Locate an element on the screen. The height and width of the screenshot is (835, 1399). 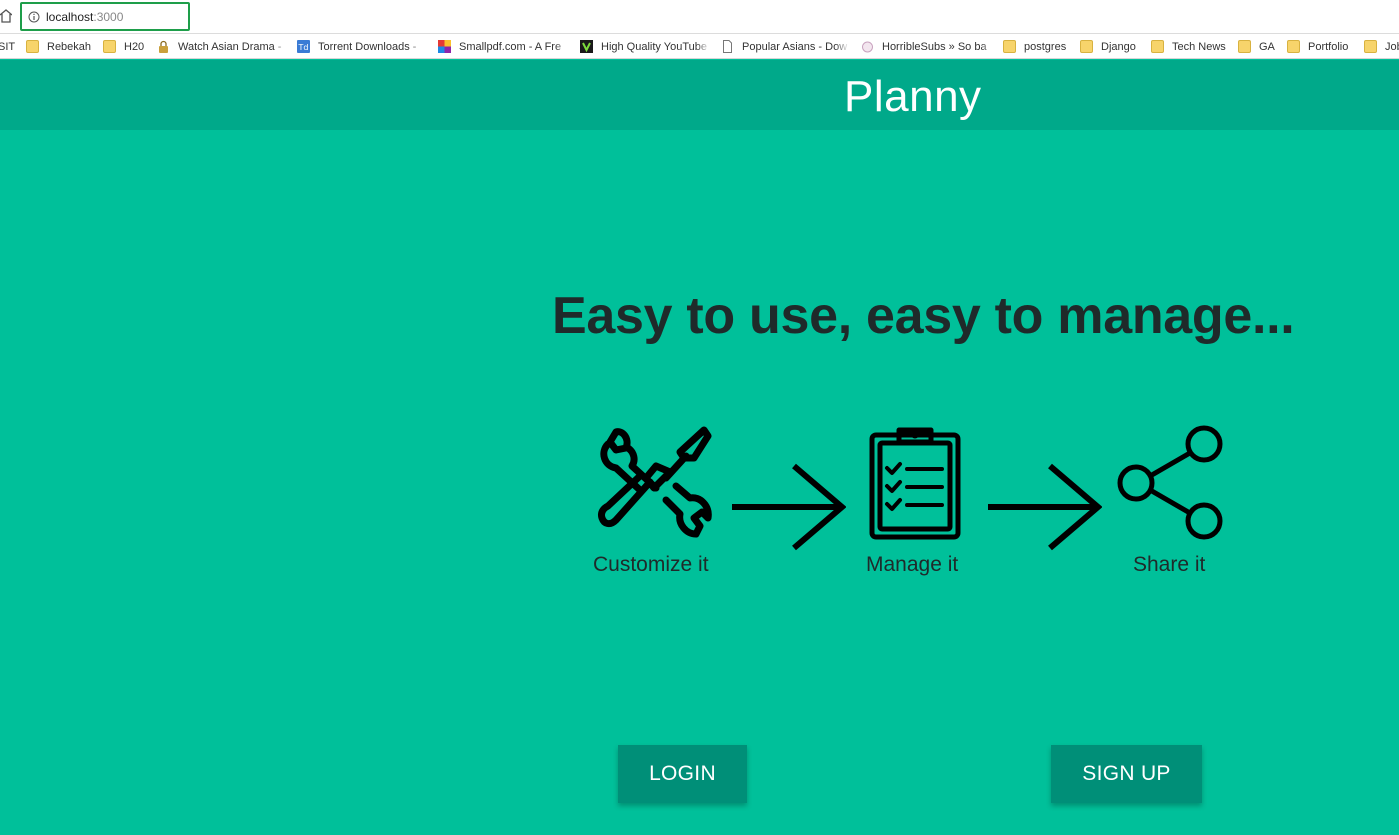
bookmark-label: Django is located at coordinates (1118, 46).